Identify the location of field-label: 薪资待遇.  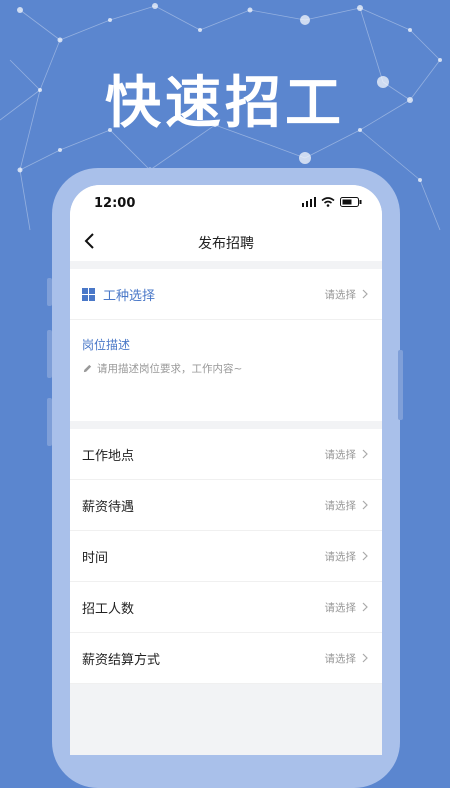
(108, 507).